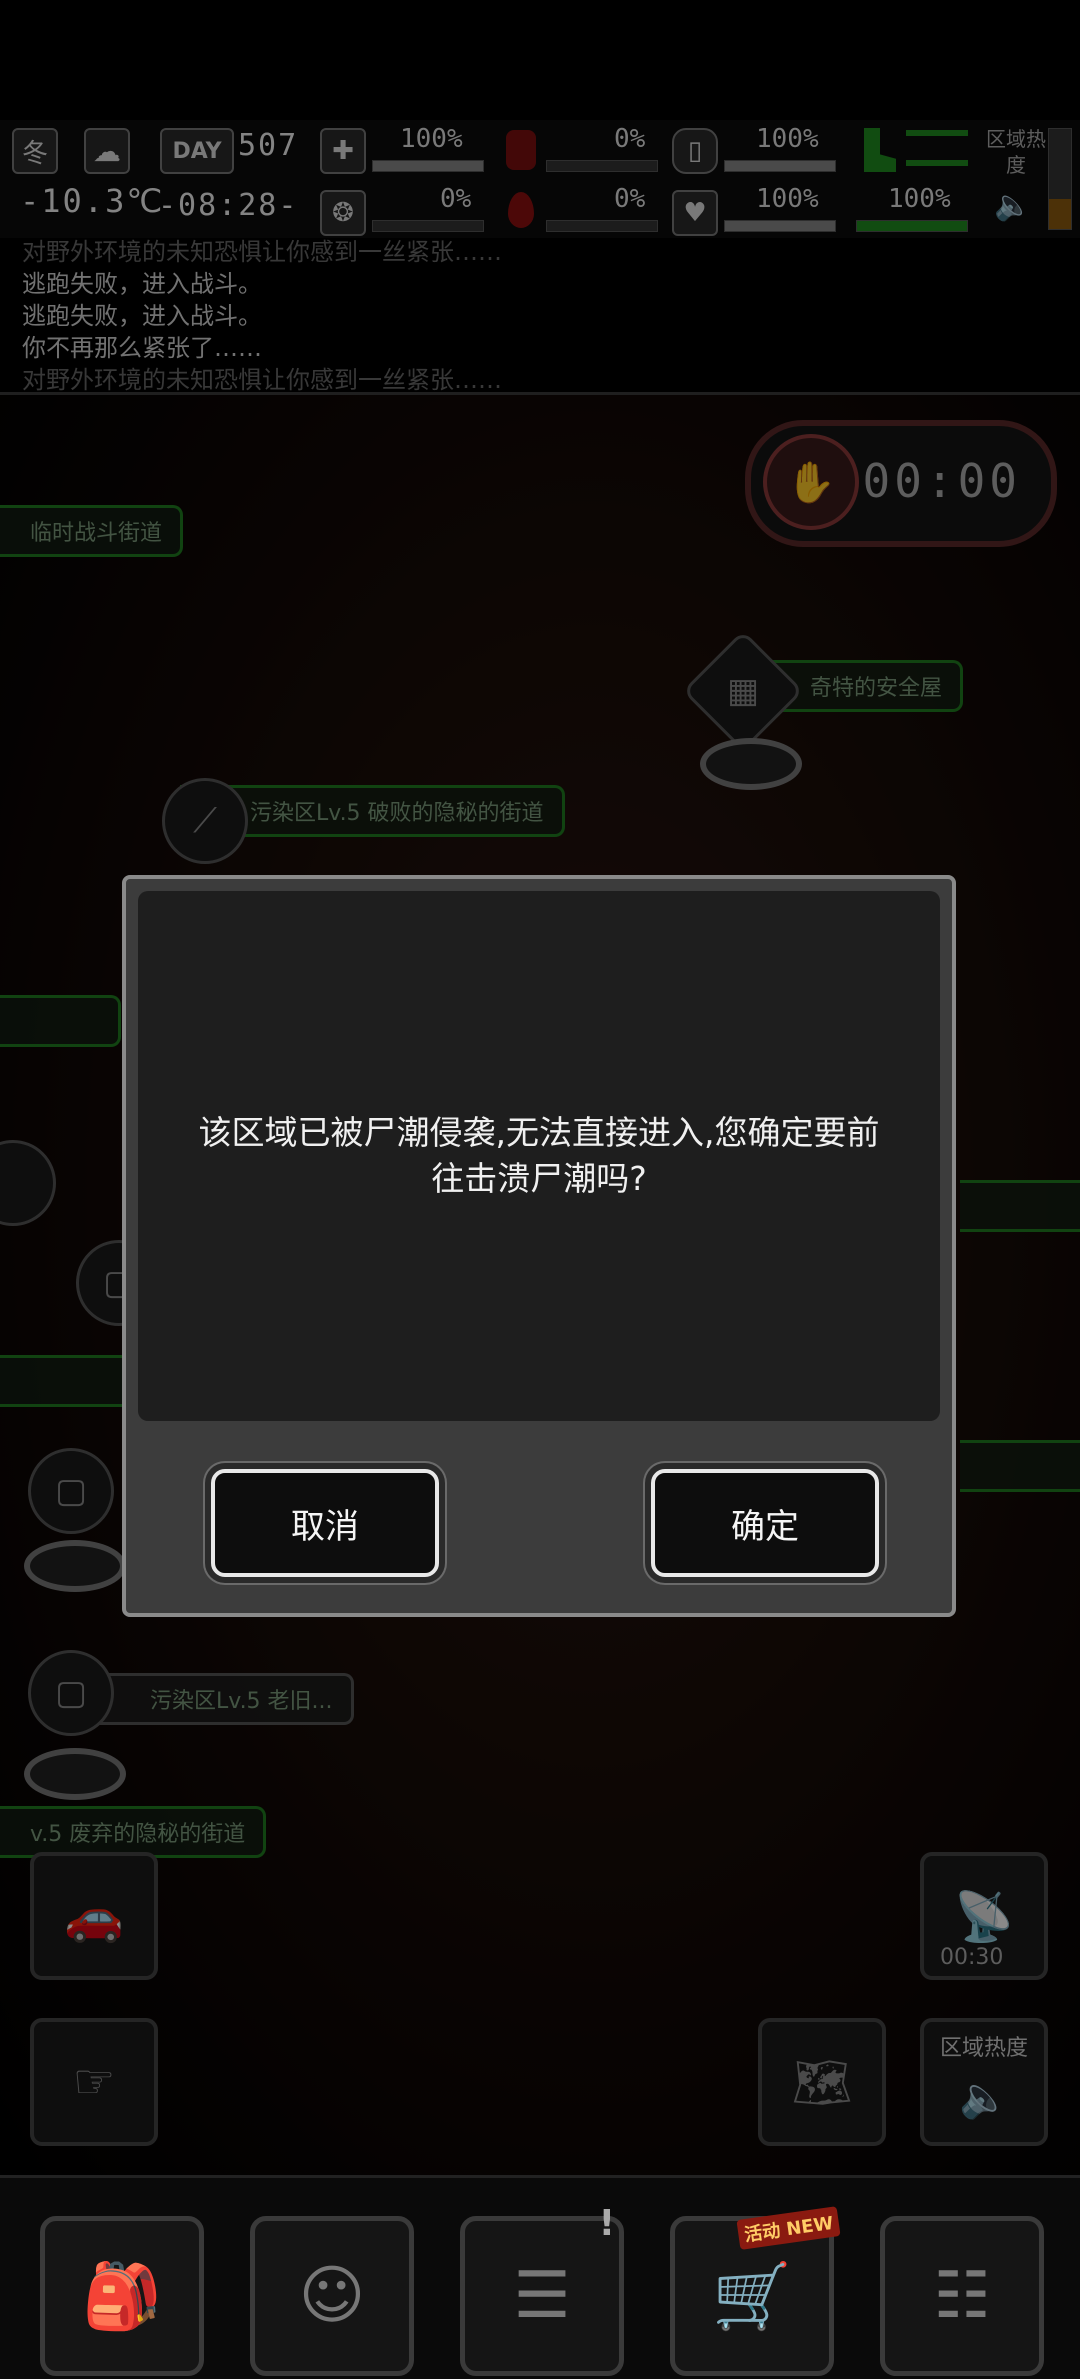 This screenshot has width=1080, height=2379. I want to click on nav-shop: 🛒 活动 NEW, so click(755, 2291).